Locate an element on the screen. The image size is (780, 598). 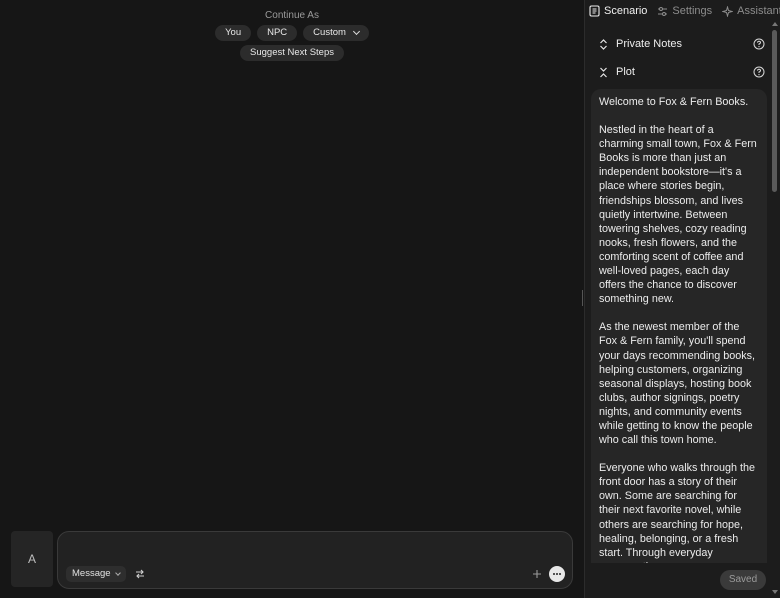
sliders-icon is located at coordinates (663, 11).